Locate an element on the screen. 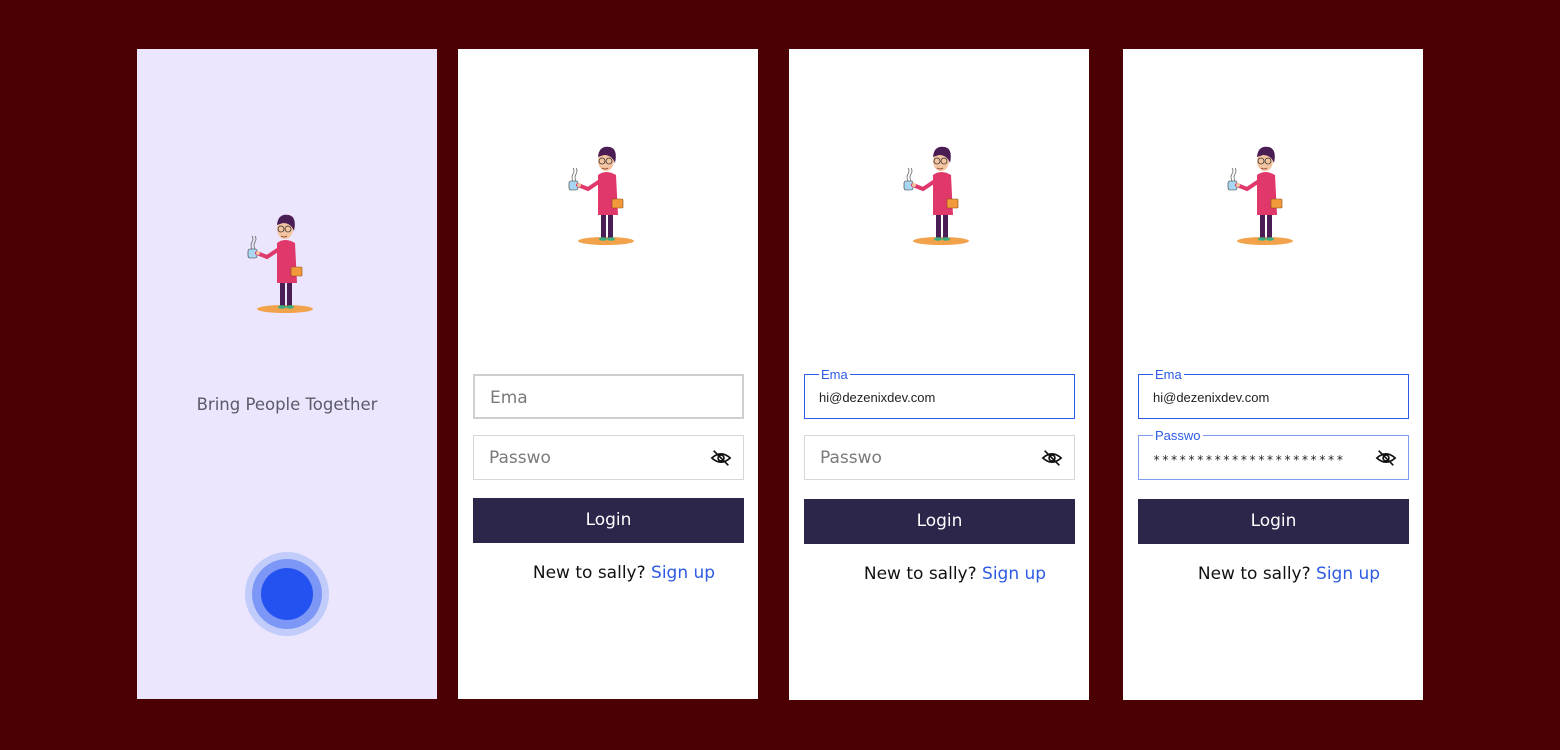  password-field: Passwo ********************** is located at coordinates (1273, 454).